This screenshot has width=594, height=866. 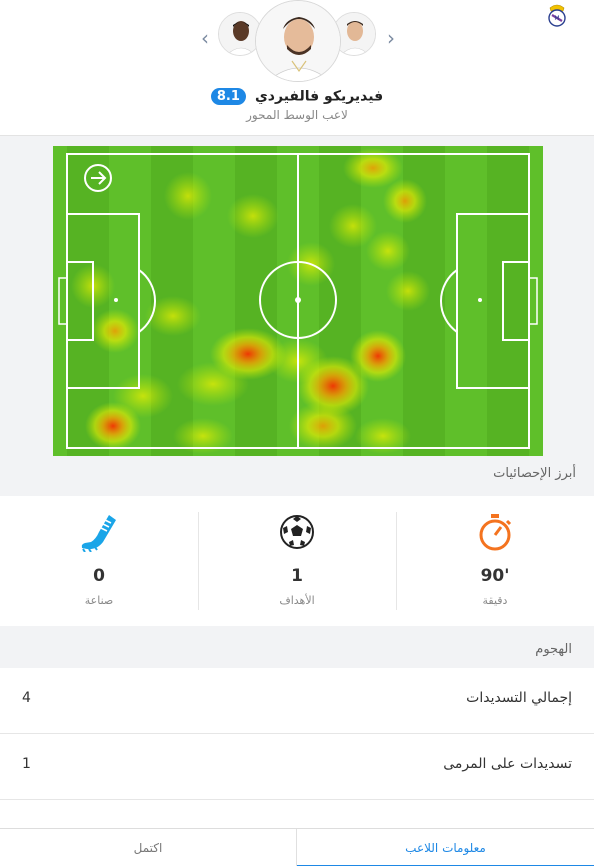 I want to click on stat-minutes-label: دقيقة, so click(x=495, y=600).